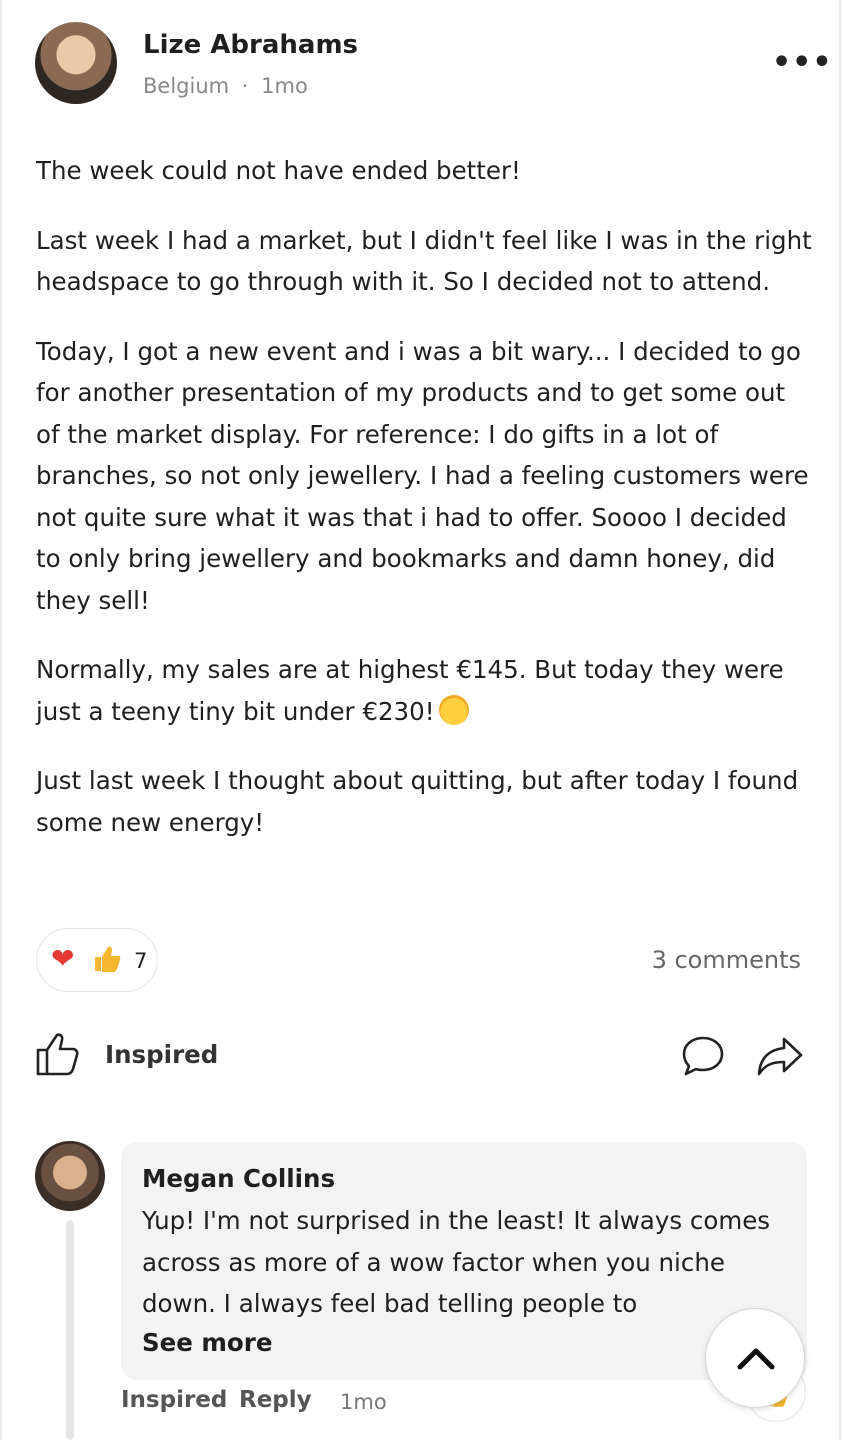  What do you see at coordinates (141, 961) in the screenshot?
I see `reaction-count: 7` at bounding box center [141, 961].